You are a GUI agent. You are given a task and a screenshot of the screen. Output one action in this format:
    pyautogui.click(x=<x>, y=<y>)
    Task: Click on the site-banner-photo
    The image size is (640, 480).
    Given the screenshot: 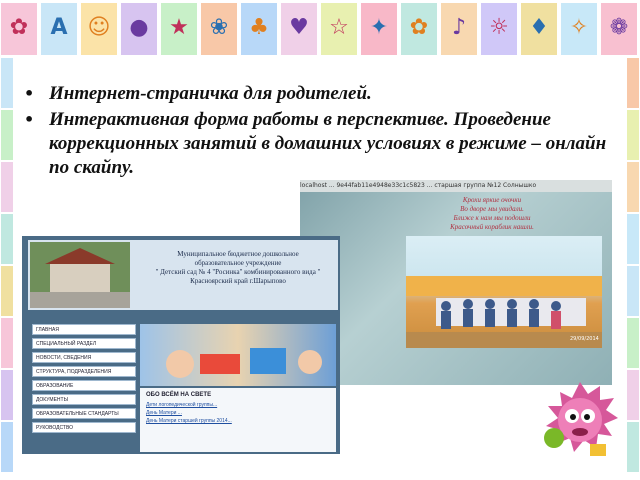 What is the action you would take?
    pyautogui.click(x=238, y=355)
    